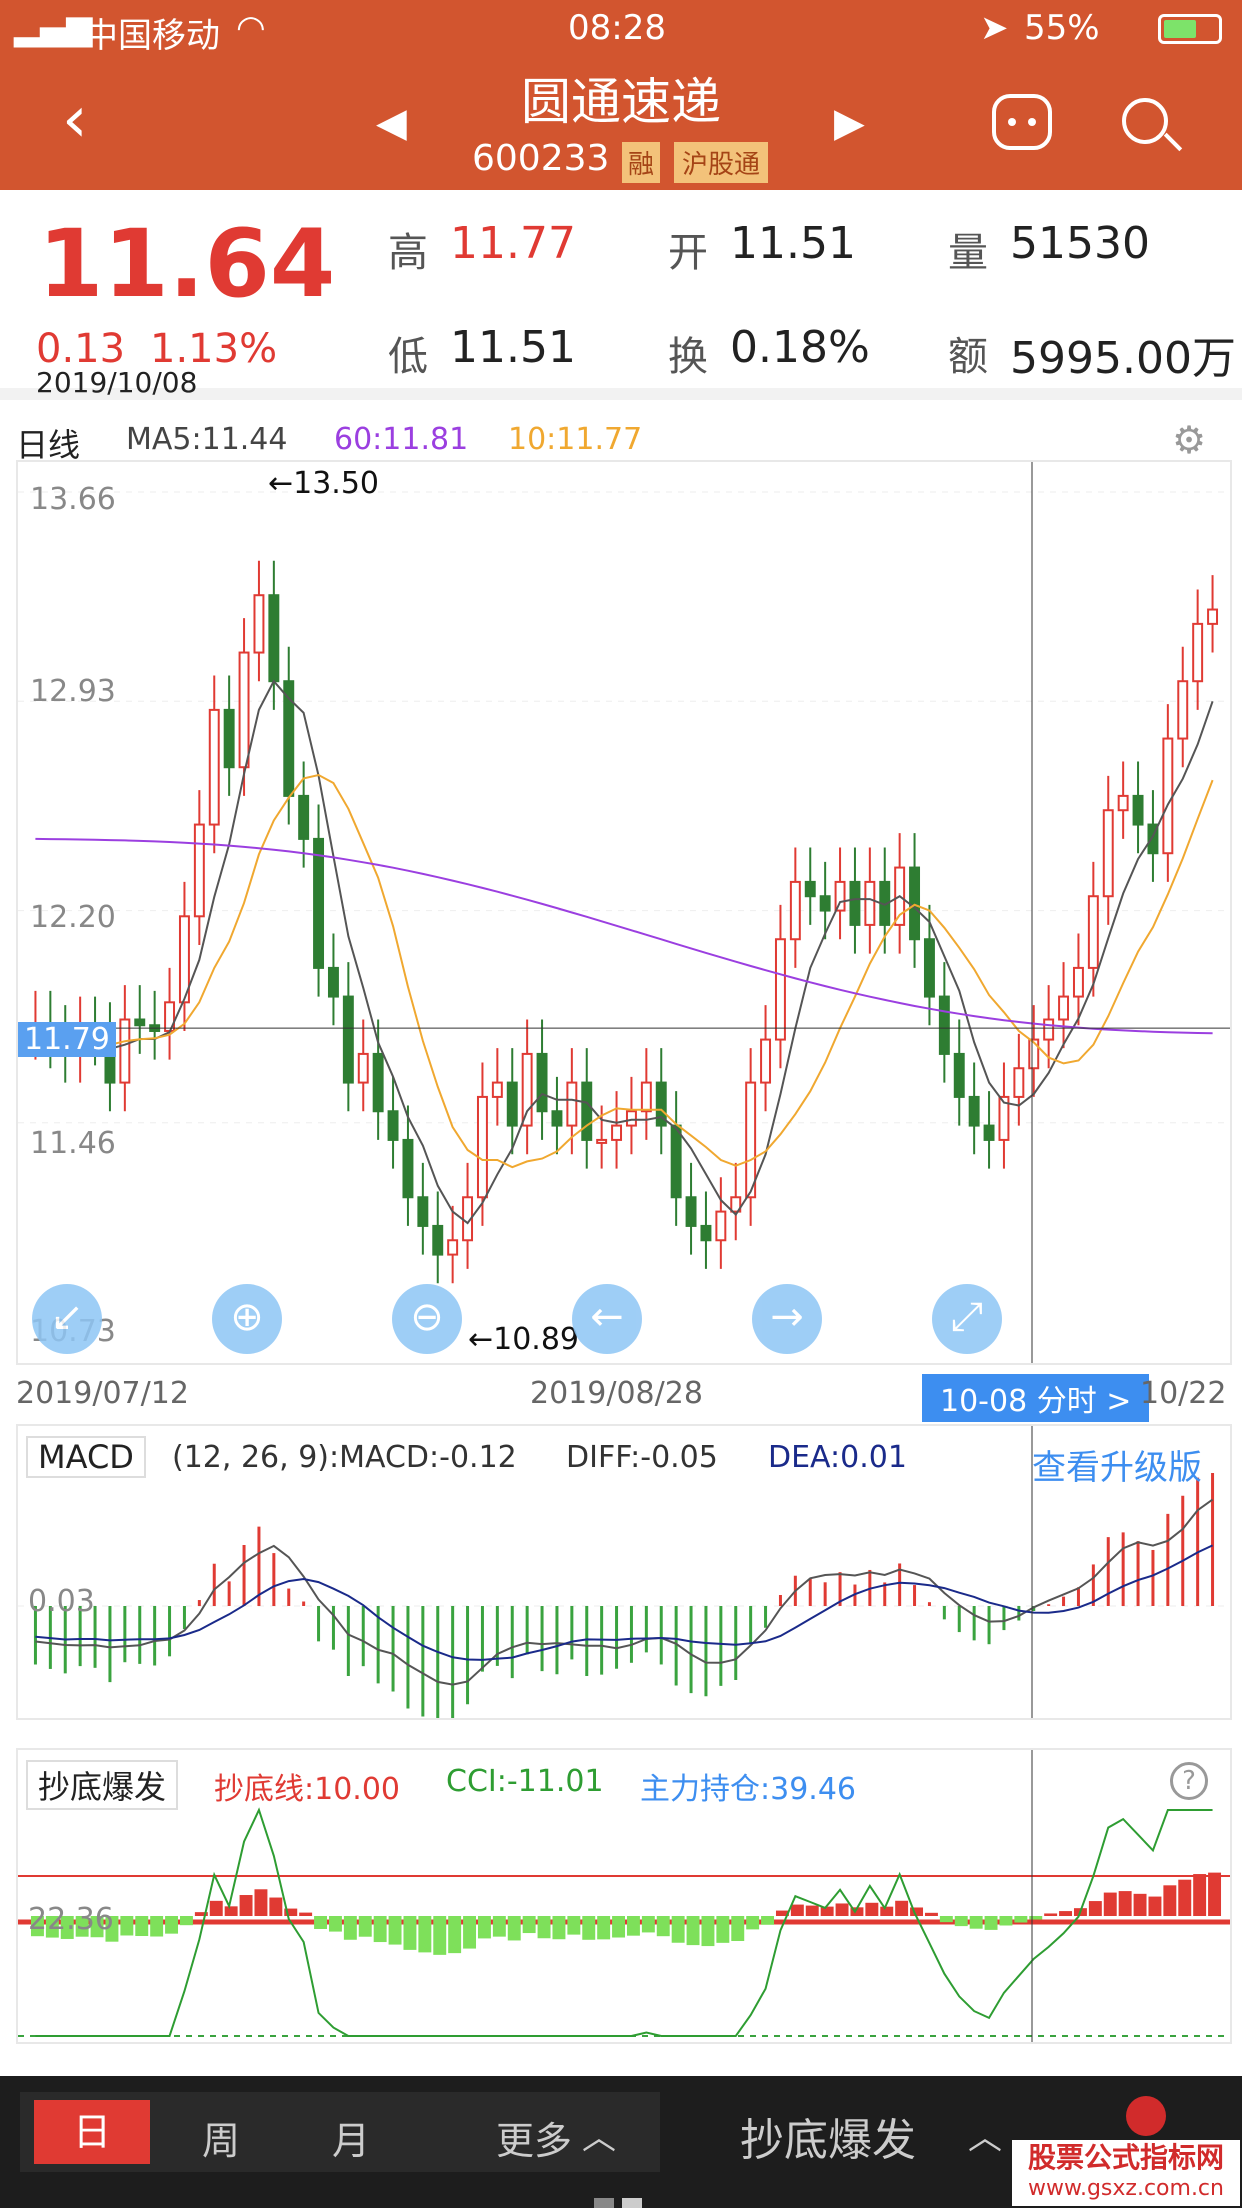 The image size is (1242, 2208). I want to click on zoom-in-icon: ⊕, so click(247, 1319).